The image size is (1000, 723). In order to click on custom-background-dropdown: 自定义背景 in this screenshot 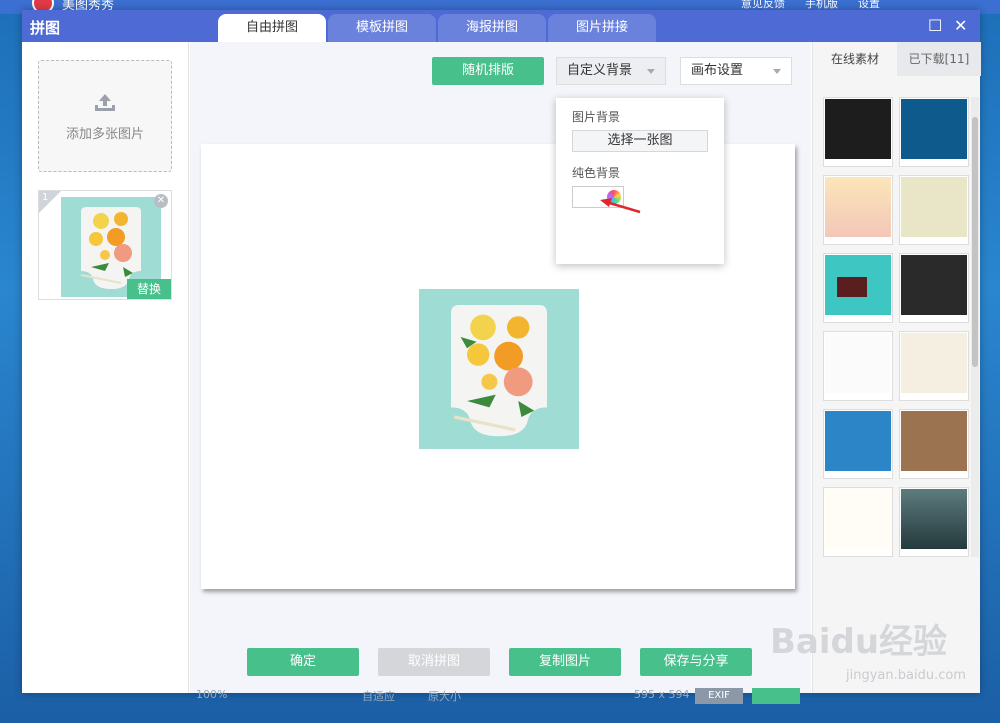, I will do `click(611, 71)`.